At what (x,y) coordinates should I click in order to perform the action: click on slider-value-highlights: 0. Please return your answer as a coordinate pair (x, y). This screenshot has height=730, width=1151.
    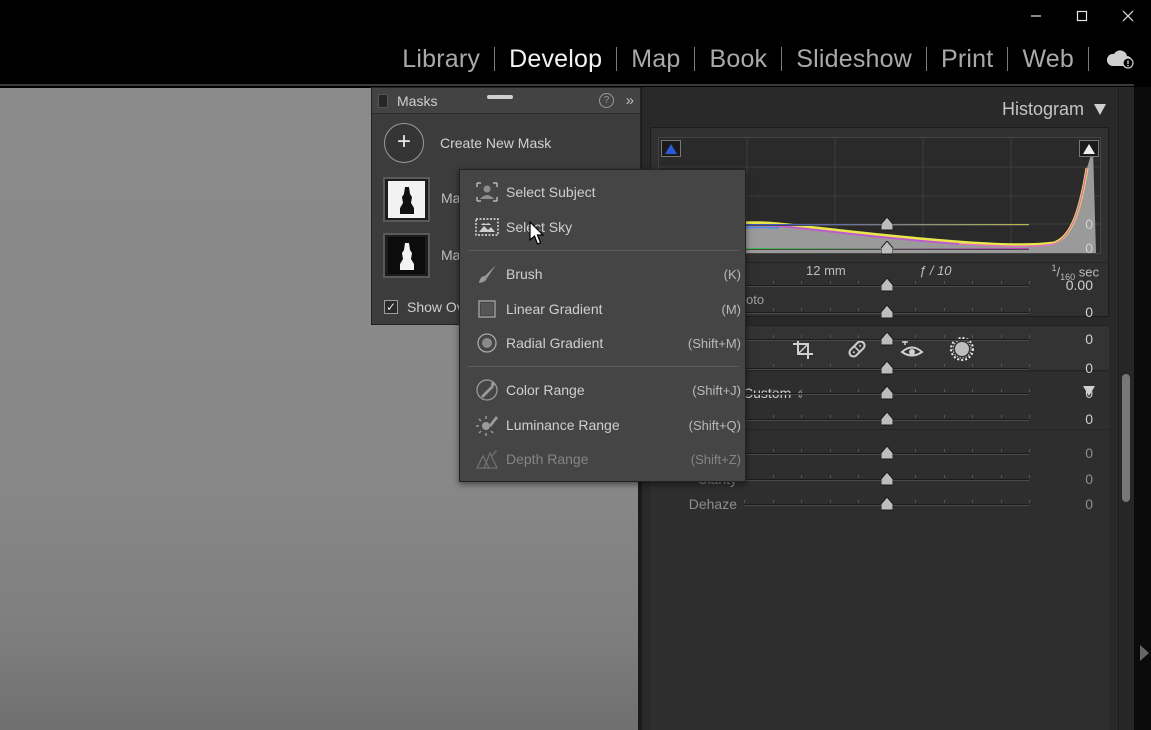
    Looking at the image, I should click on (1089, 339).